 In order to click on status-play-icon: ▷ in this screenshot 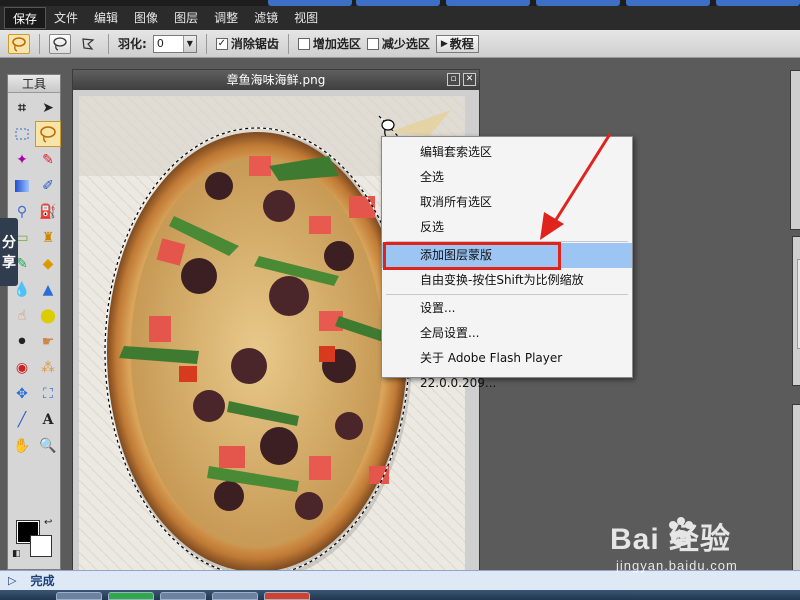, I will do `click(12, 580)`.